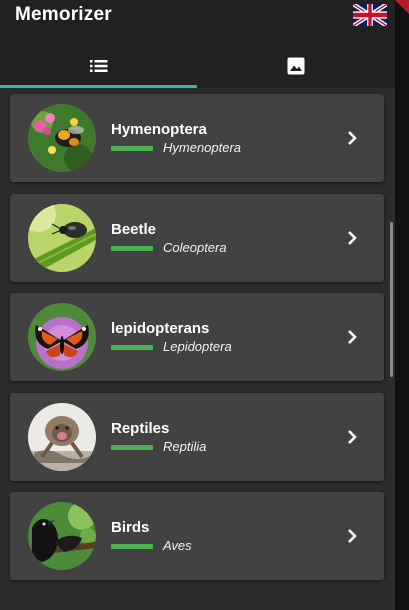  I want to click on list-scrollbar, so click(391, 299).